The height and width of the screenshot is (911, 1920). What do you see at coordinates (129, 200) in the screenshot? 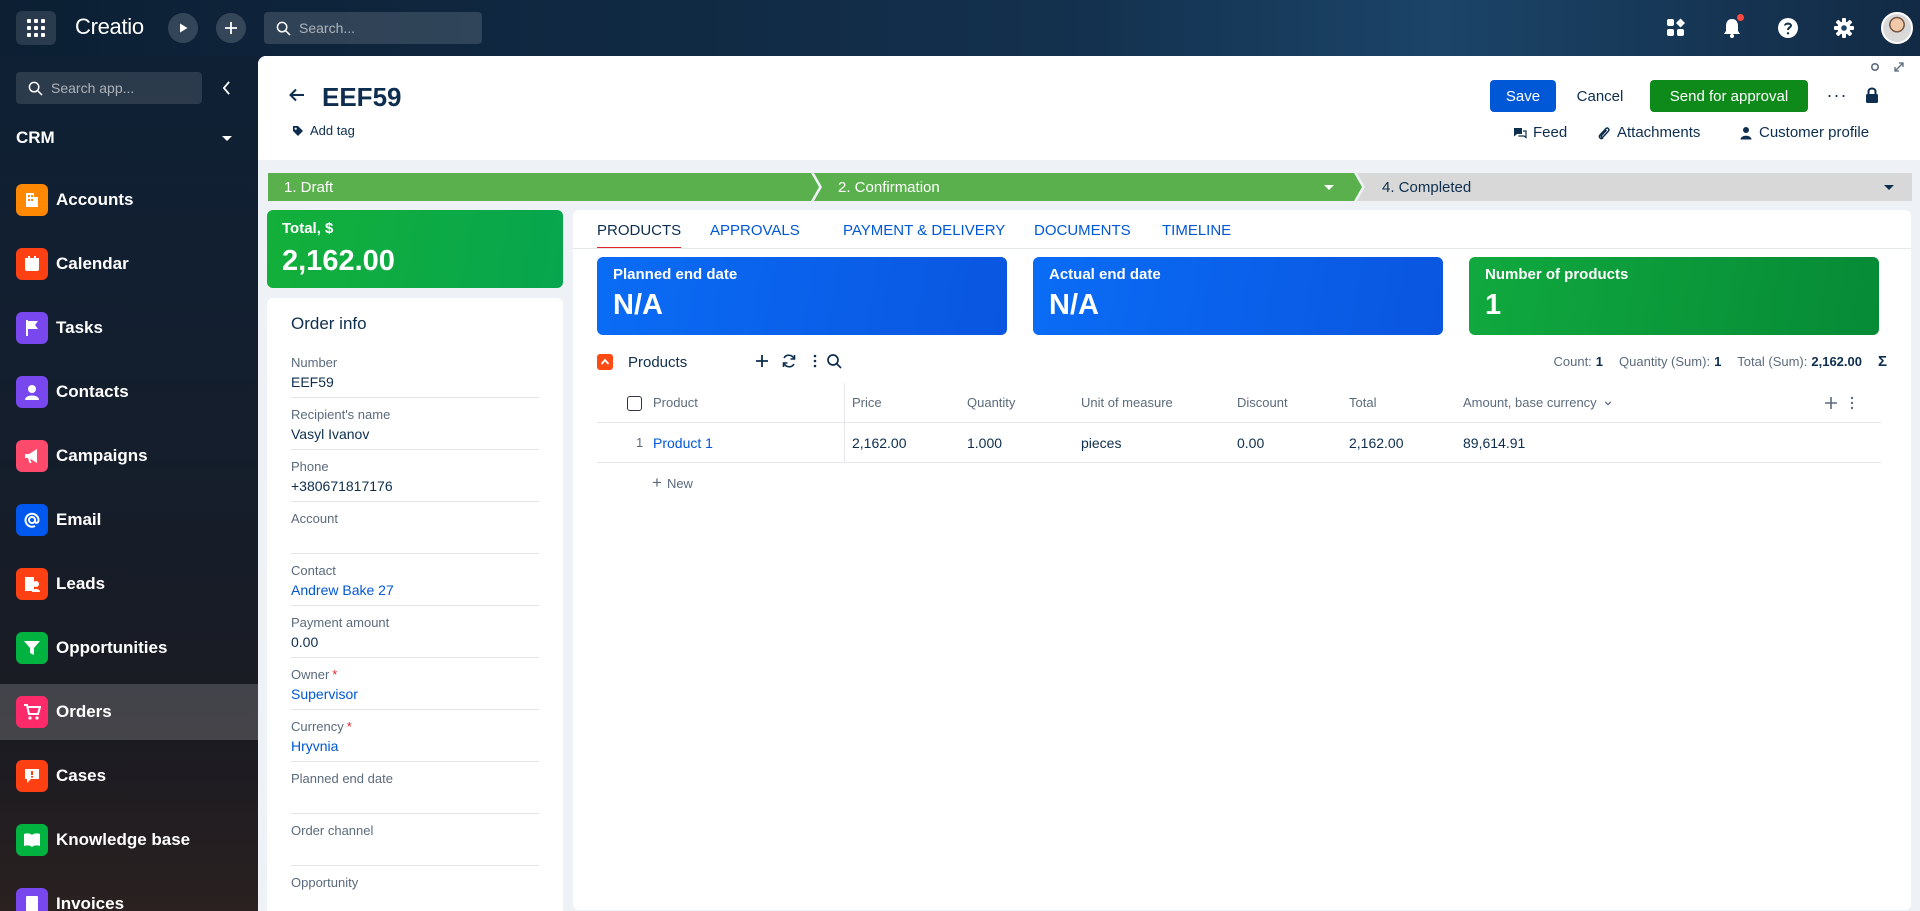
I see `sidebar-item-accounts: Accounts` at bounding box center [129, 200].